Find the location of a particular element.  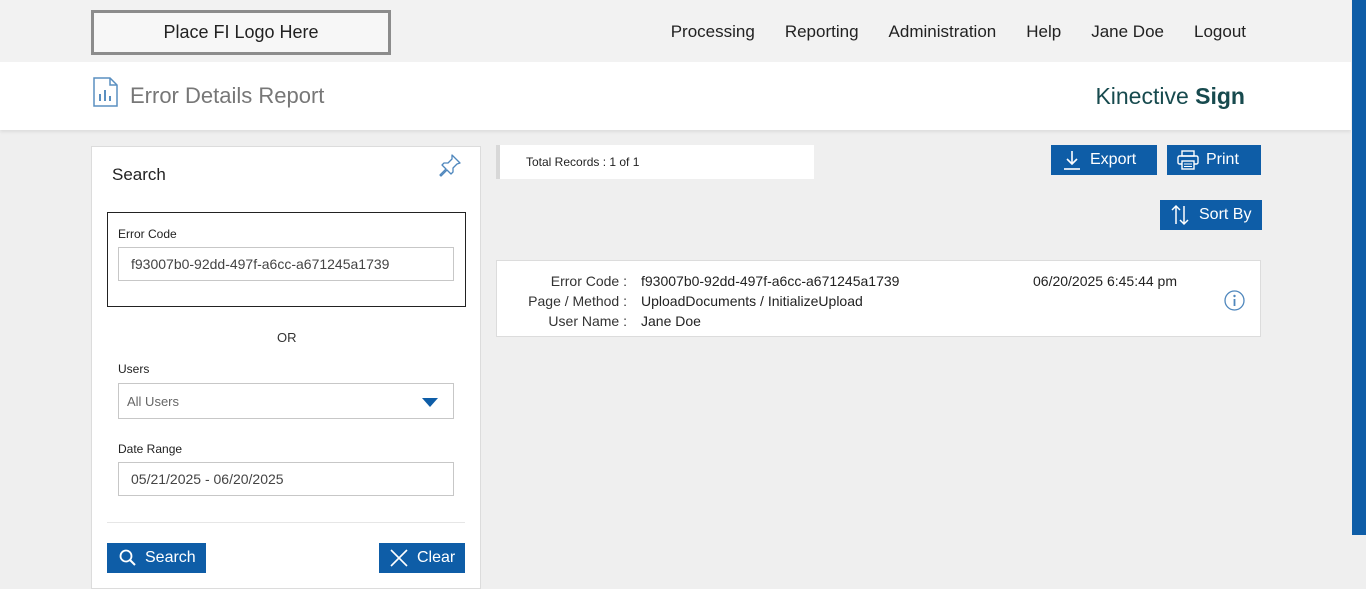

users-label: Users is located at coordinates (134, 369).